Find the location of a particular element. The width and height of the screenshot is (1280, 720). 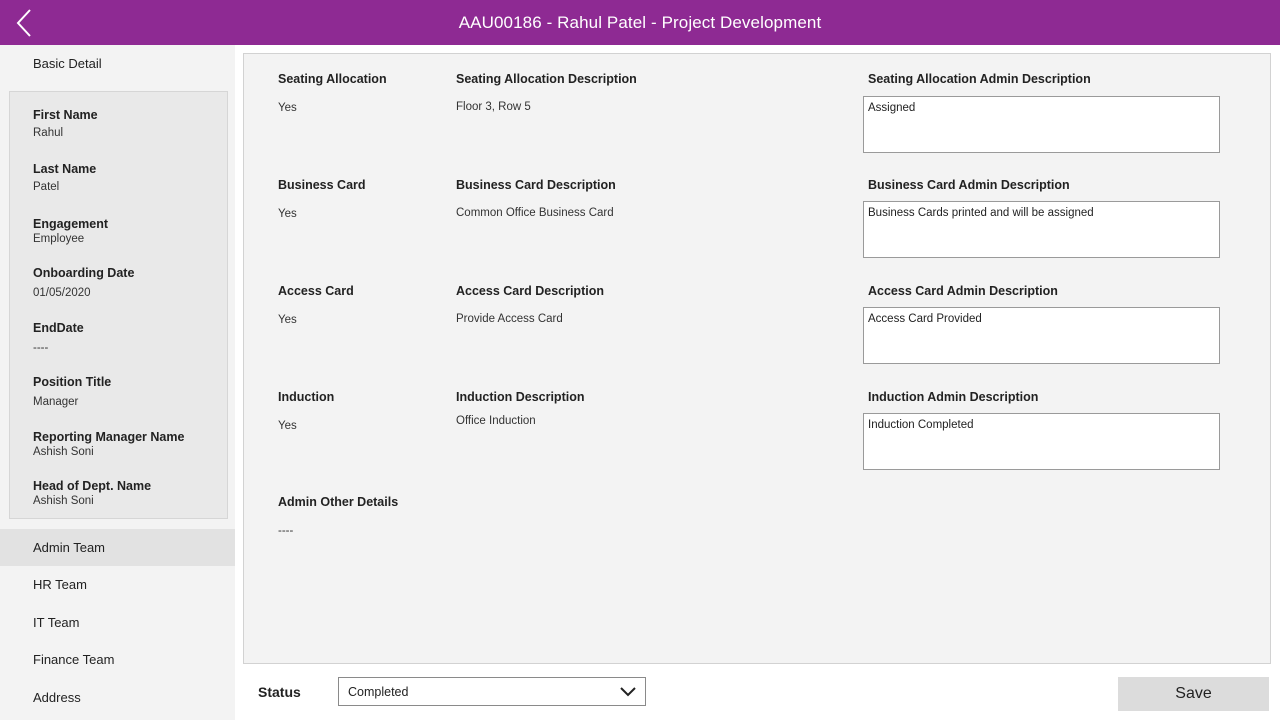

seating-allocation-value: Yes is located at coordinates (287, 108).